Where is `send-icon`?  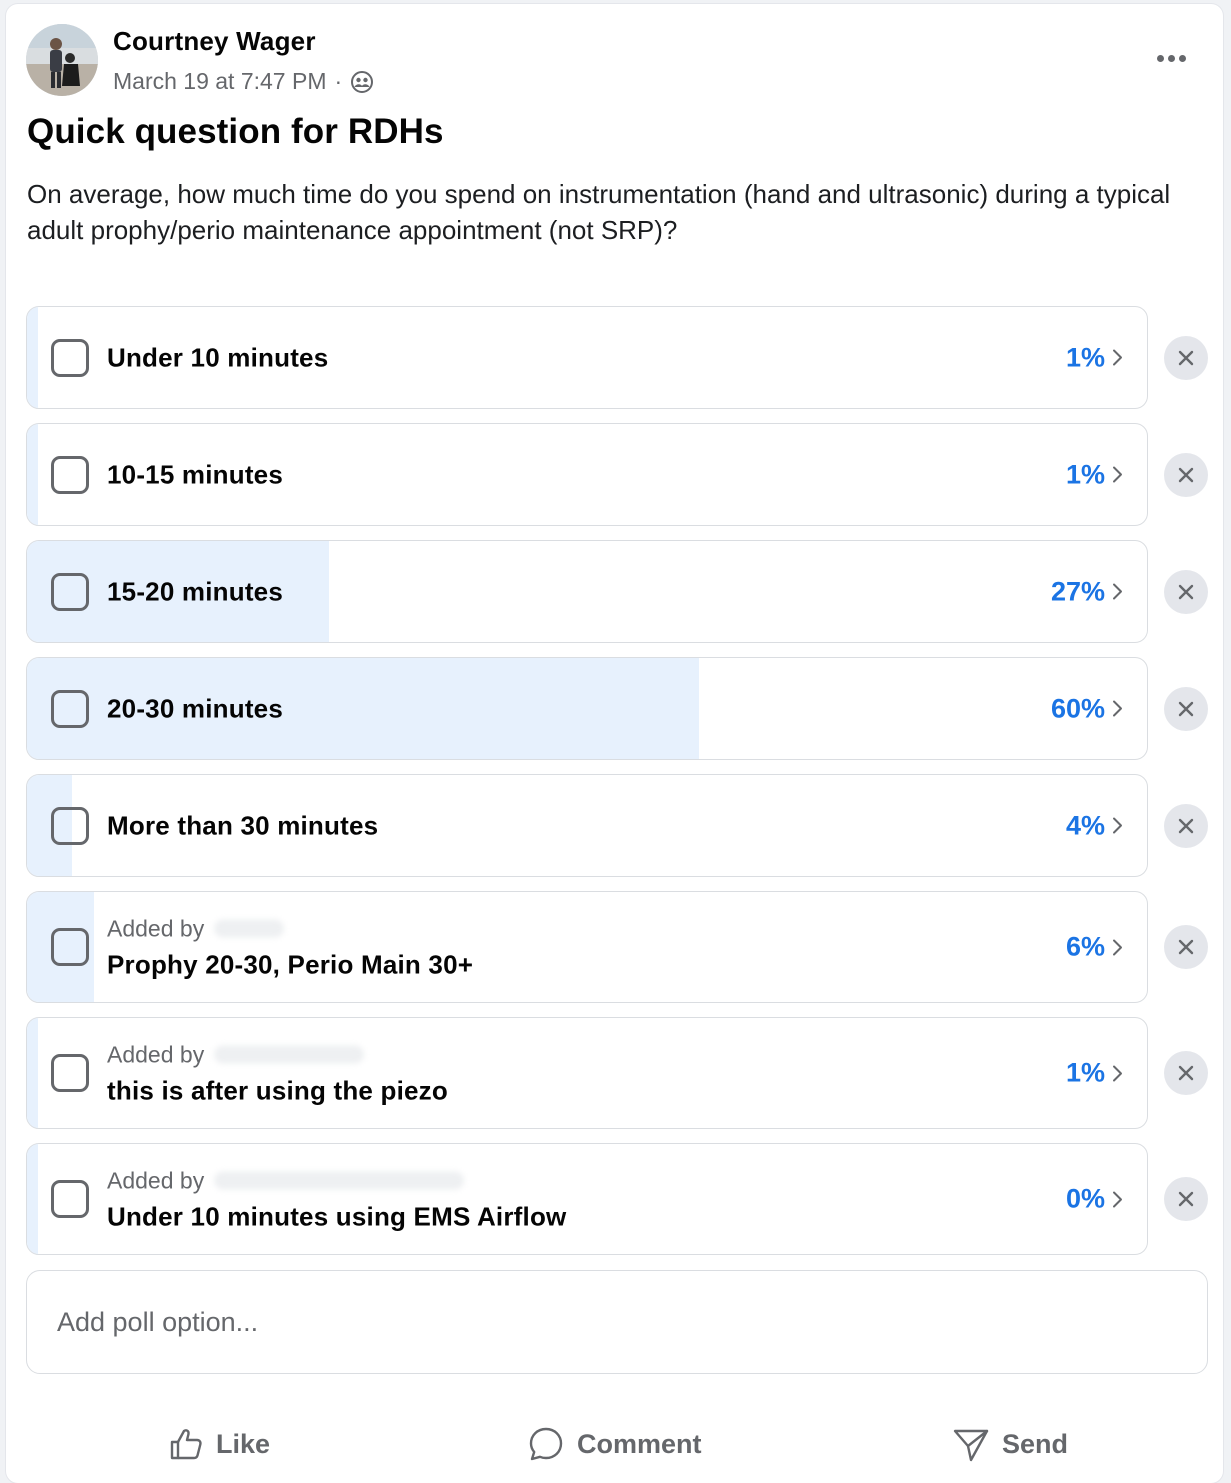
send-icon is located at coordinates (971, 1445).